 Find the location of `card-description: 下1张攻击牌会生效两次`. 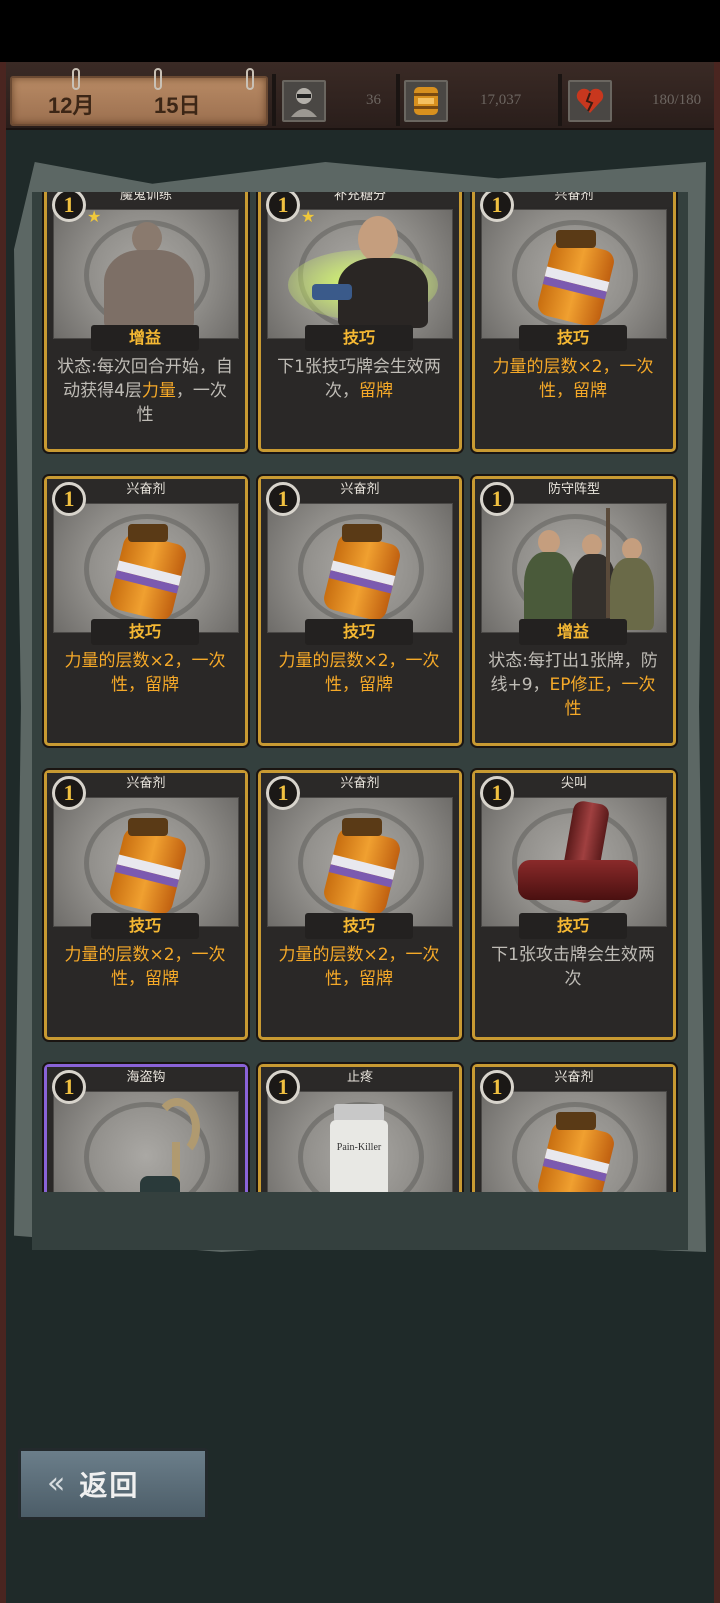

card-description: 下1张攻击牌会生效两次 is located at coordinates (573, 967).